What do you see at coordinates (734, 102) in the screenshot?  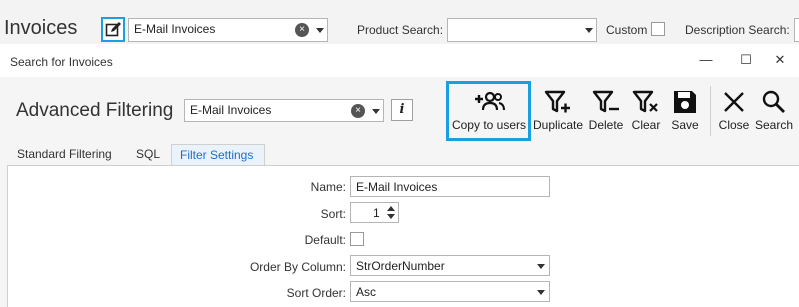 I see `close-icon` at bounding box center [734, 102].